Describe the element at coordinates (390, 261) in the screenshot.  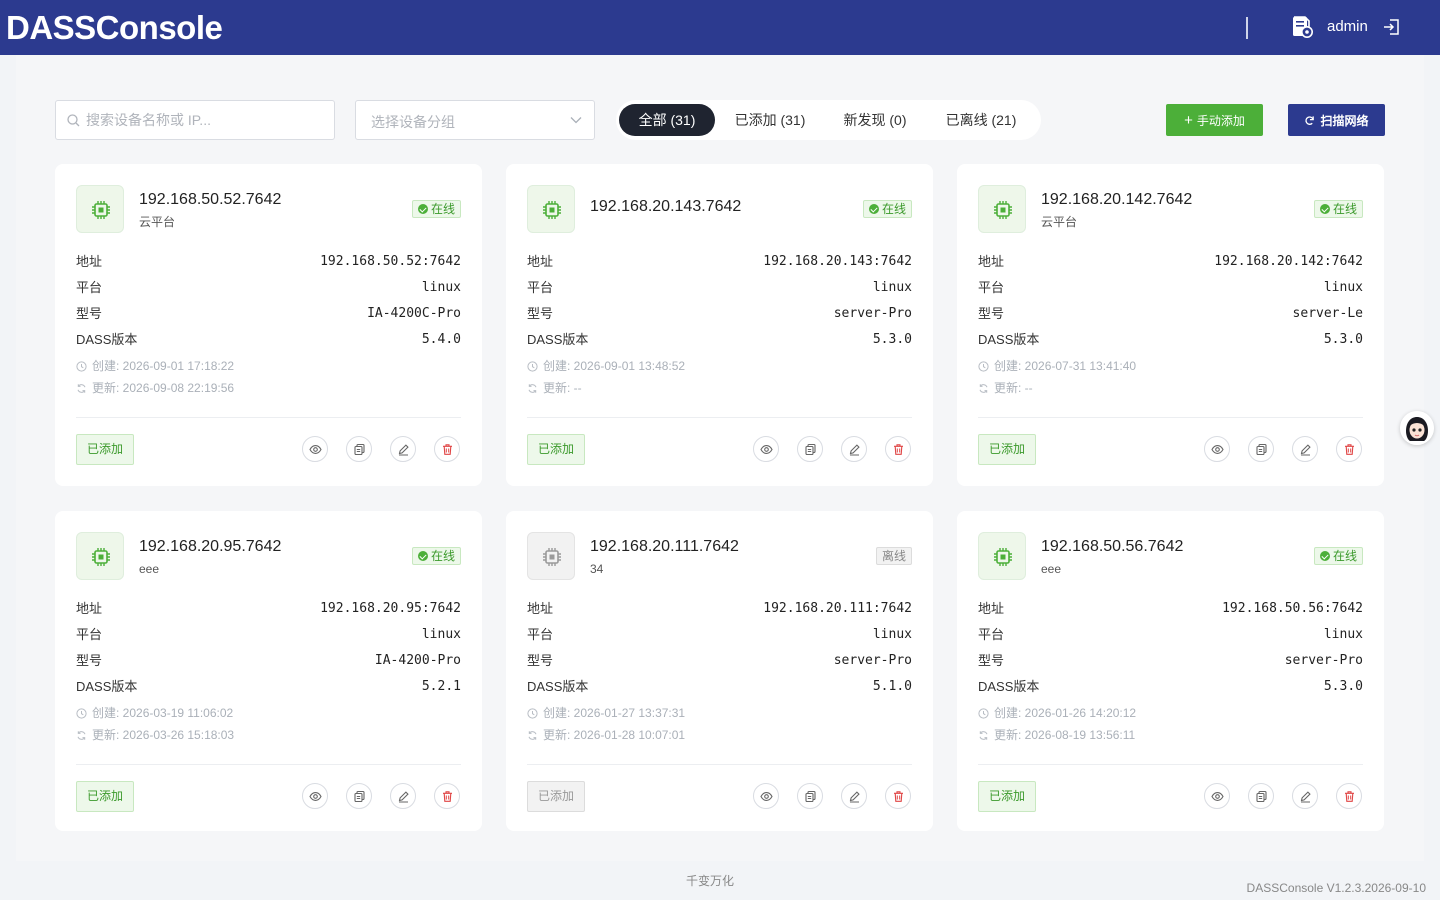
I see `address-value: 192.168.50.52:7642` at that location.